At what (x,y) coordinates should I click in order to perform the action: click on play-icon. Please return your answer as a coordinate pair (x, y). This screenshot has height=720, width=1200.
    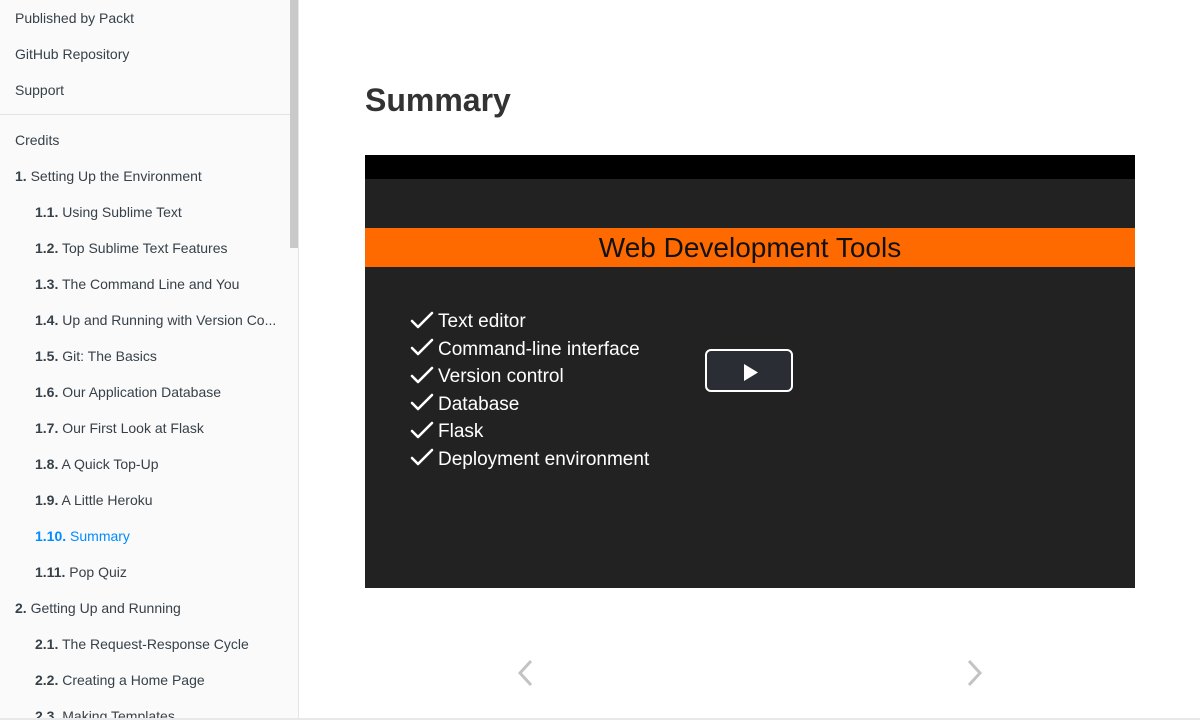
    Looking at the image, I should click on (751, 372).